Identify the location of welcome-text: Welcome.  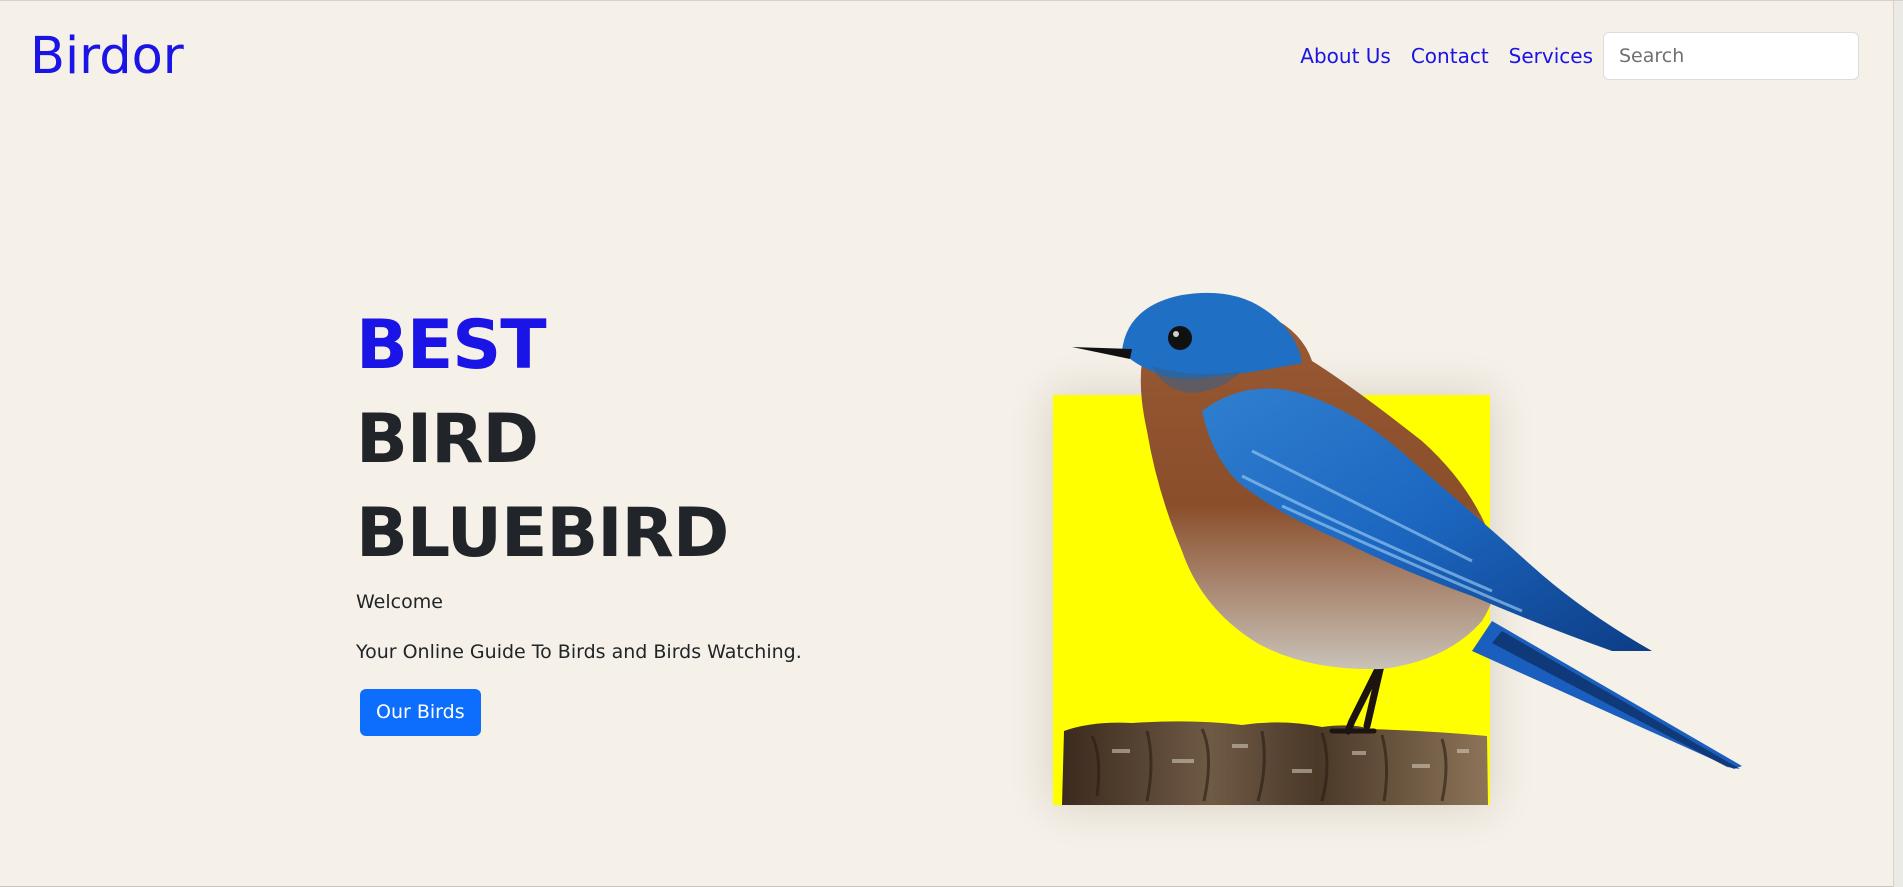
(399, 602).